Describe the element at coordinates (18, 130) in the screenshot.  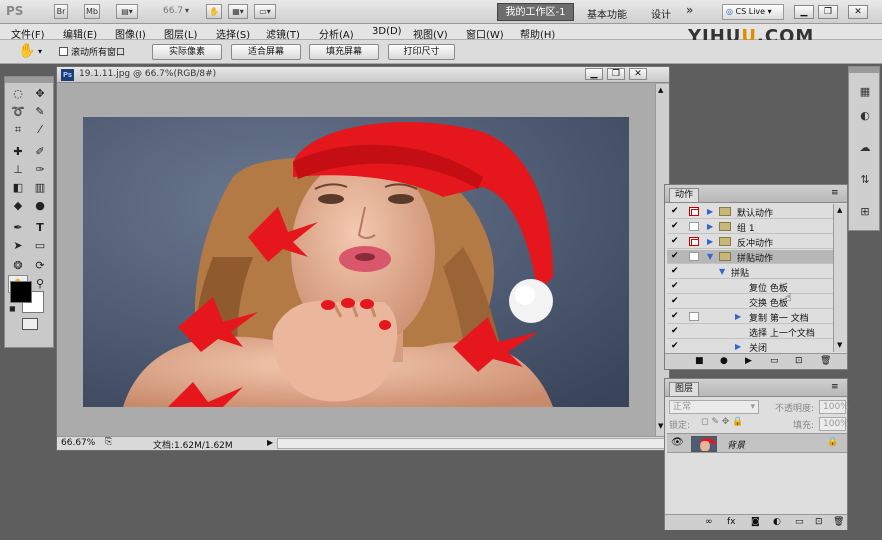
I see `crop-tool-icon: ⌗` at that location.